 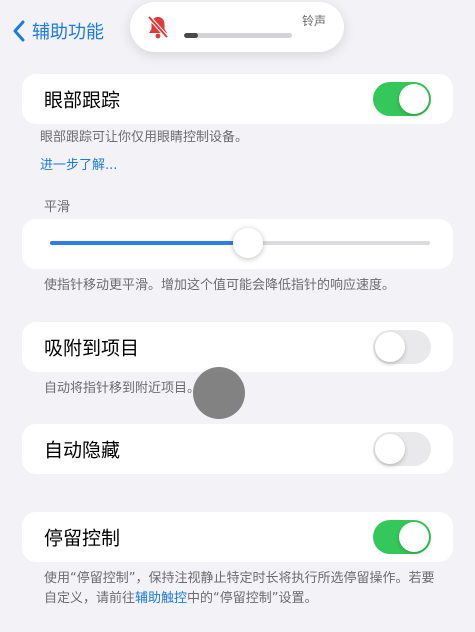 I want to click on dwell-control-row: 停留控制, so click(x=237, y=537).